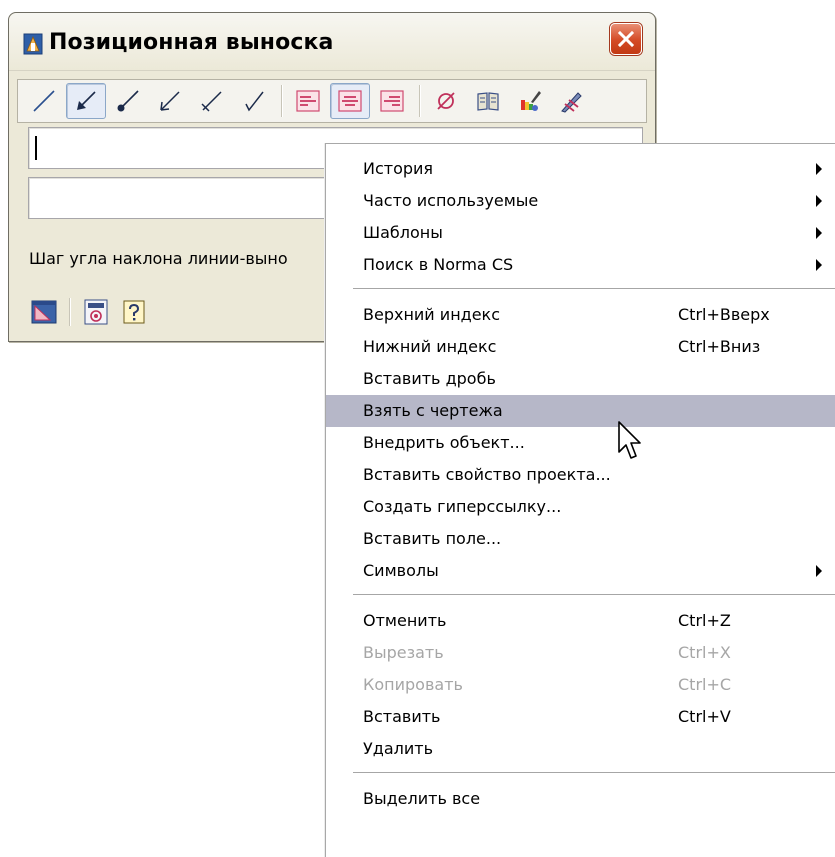 This screenshot has height=857, width=835. Describe the element at coordinates (402, 716) in the screenshot. I see `menu-item-label: Вставить` at that location.